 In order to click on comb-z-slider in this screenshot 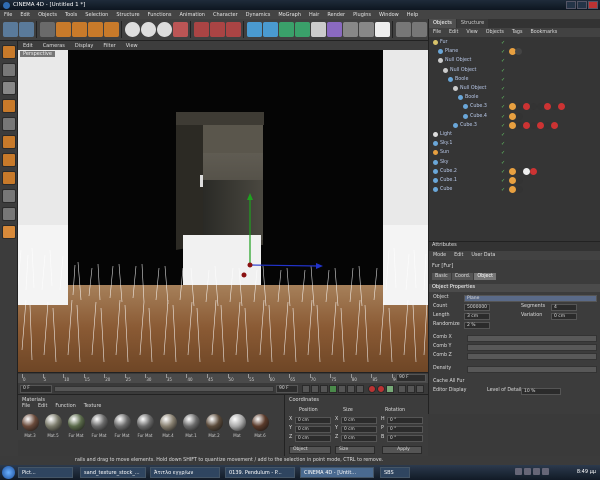, I will do `click(532, 356)`.